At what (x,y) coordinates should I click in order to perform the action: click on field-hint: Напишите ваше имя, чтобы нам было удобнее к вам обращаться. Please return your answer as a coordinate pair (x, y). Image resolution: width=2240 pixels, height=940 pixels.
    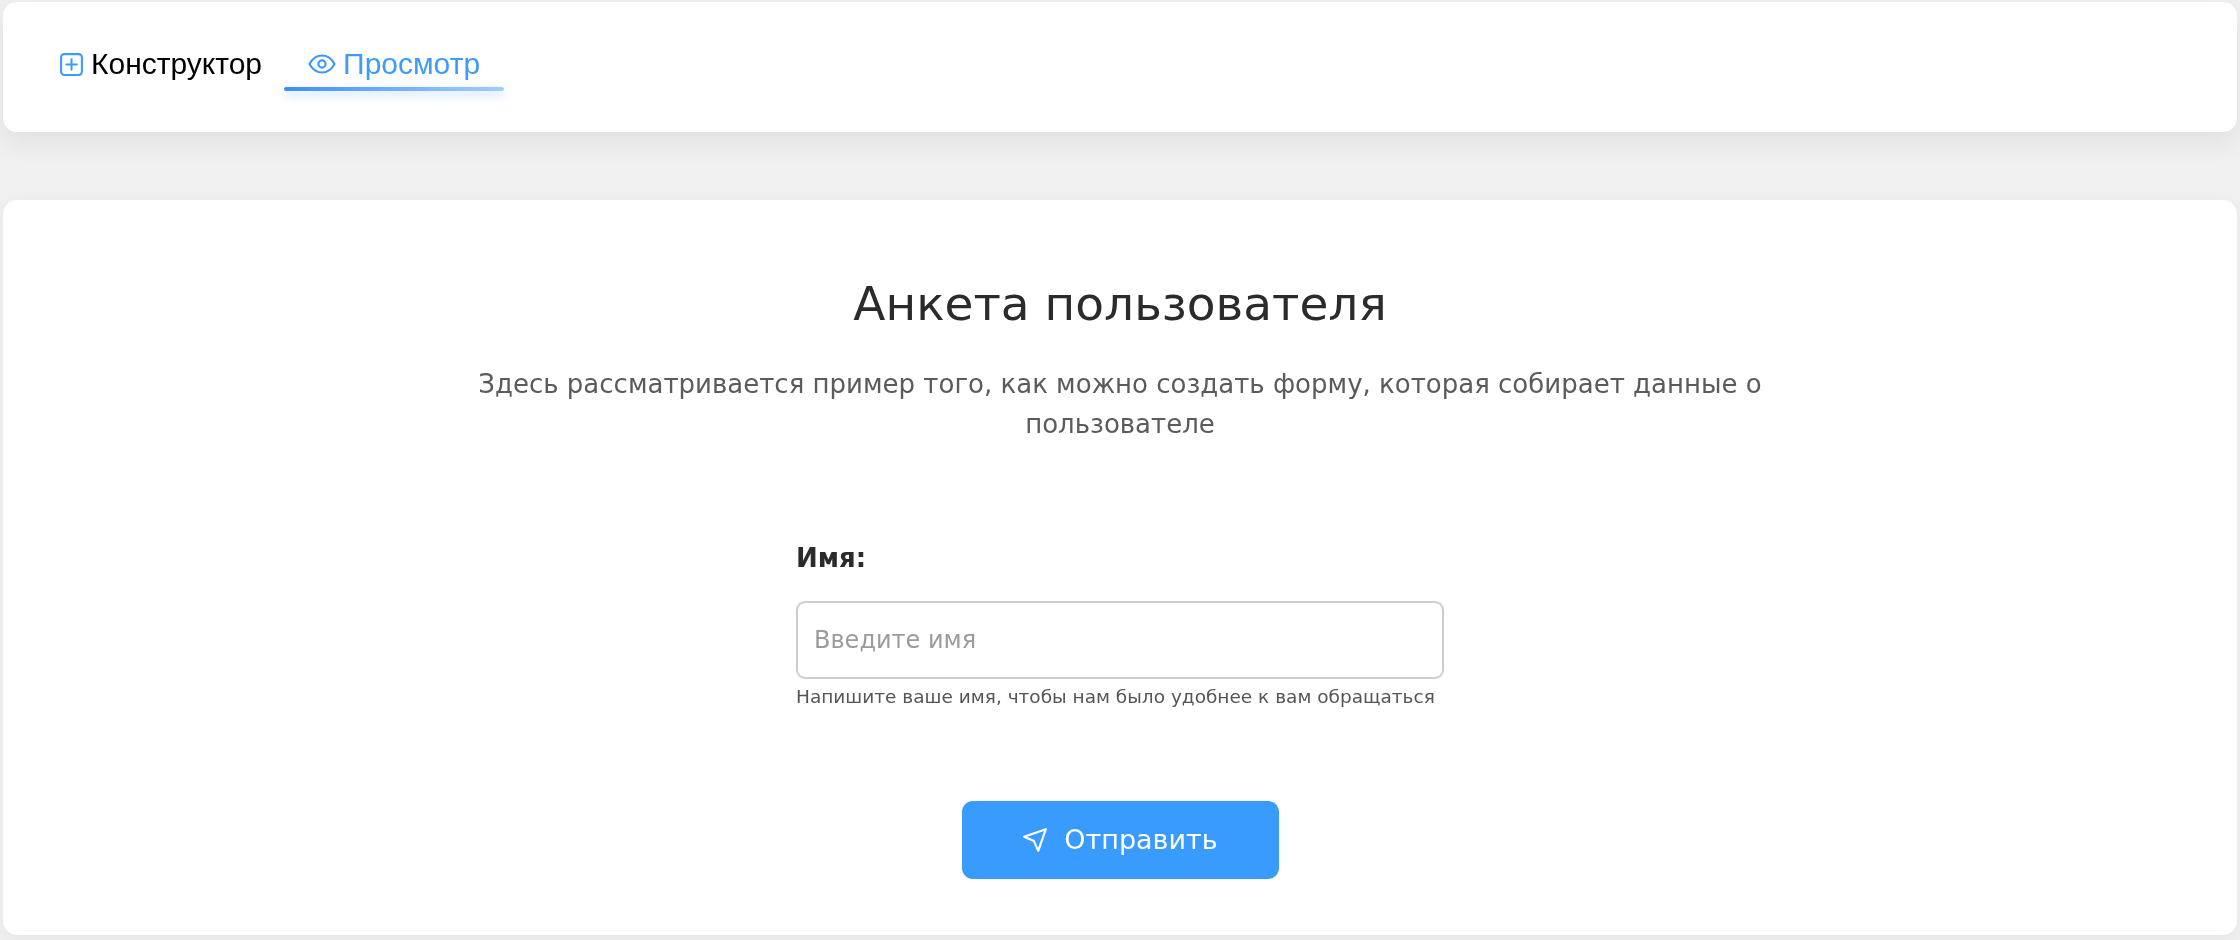
    Looking at the image, I should click on (1115, 697).